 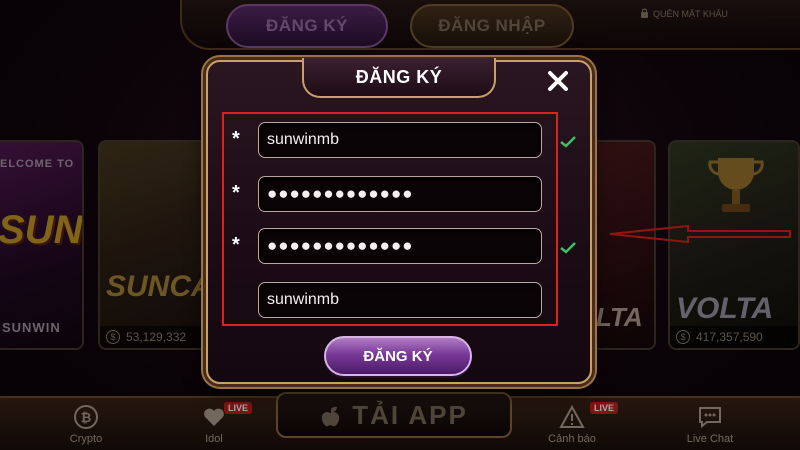 I want to click on username-input: sunwinmb, so click(x=400, y=140).